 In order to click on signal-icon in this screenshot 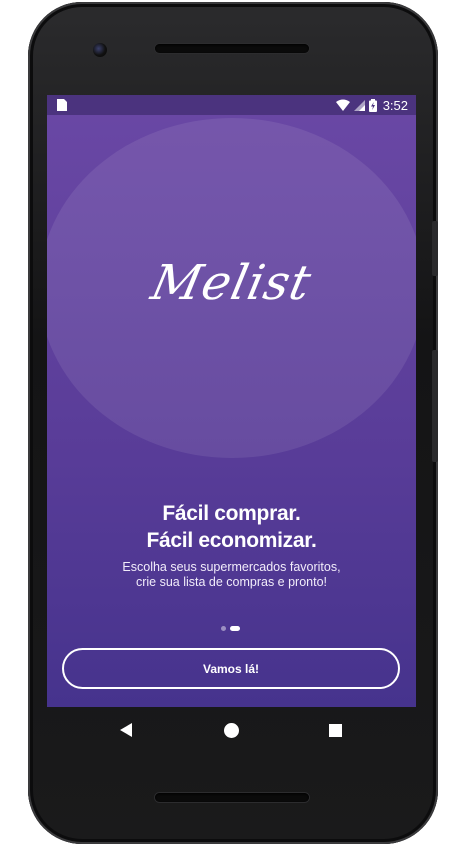, I will do `click(359, 105)`.